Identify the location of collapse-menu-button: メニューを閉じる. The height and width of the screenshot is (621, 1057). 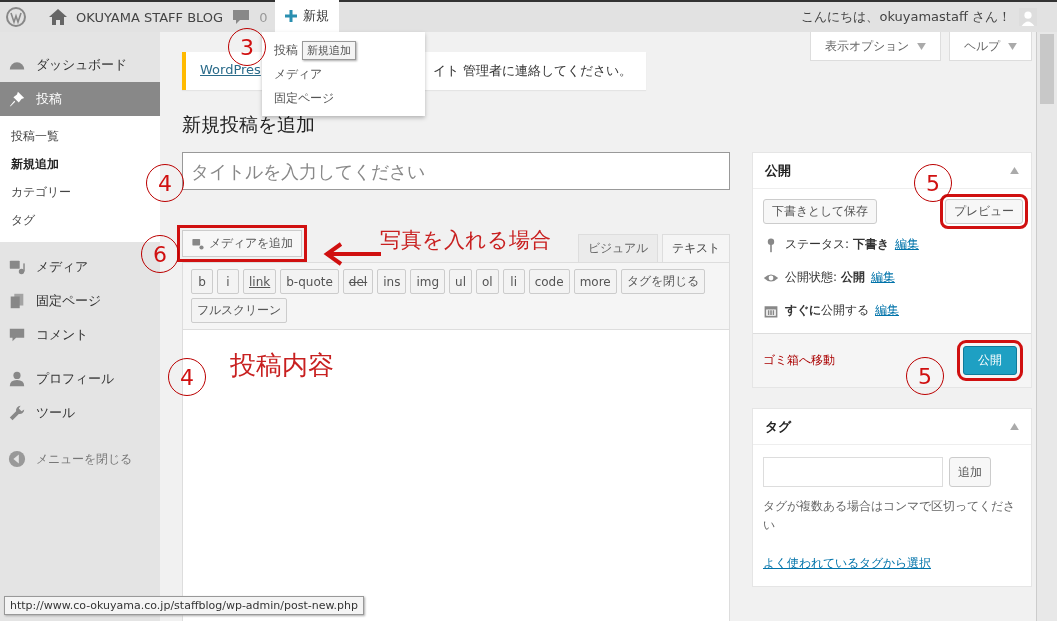
(80, 459).